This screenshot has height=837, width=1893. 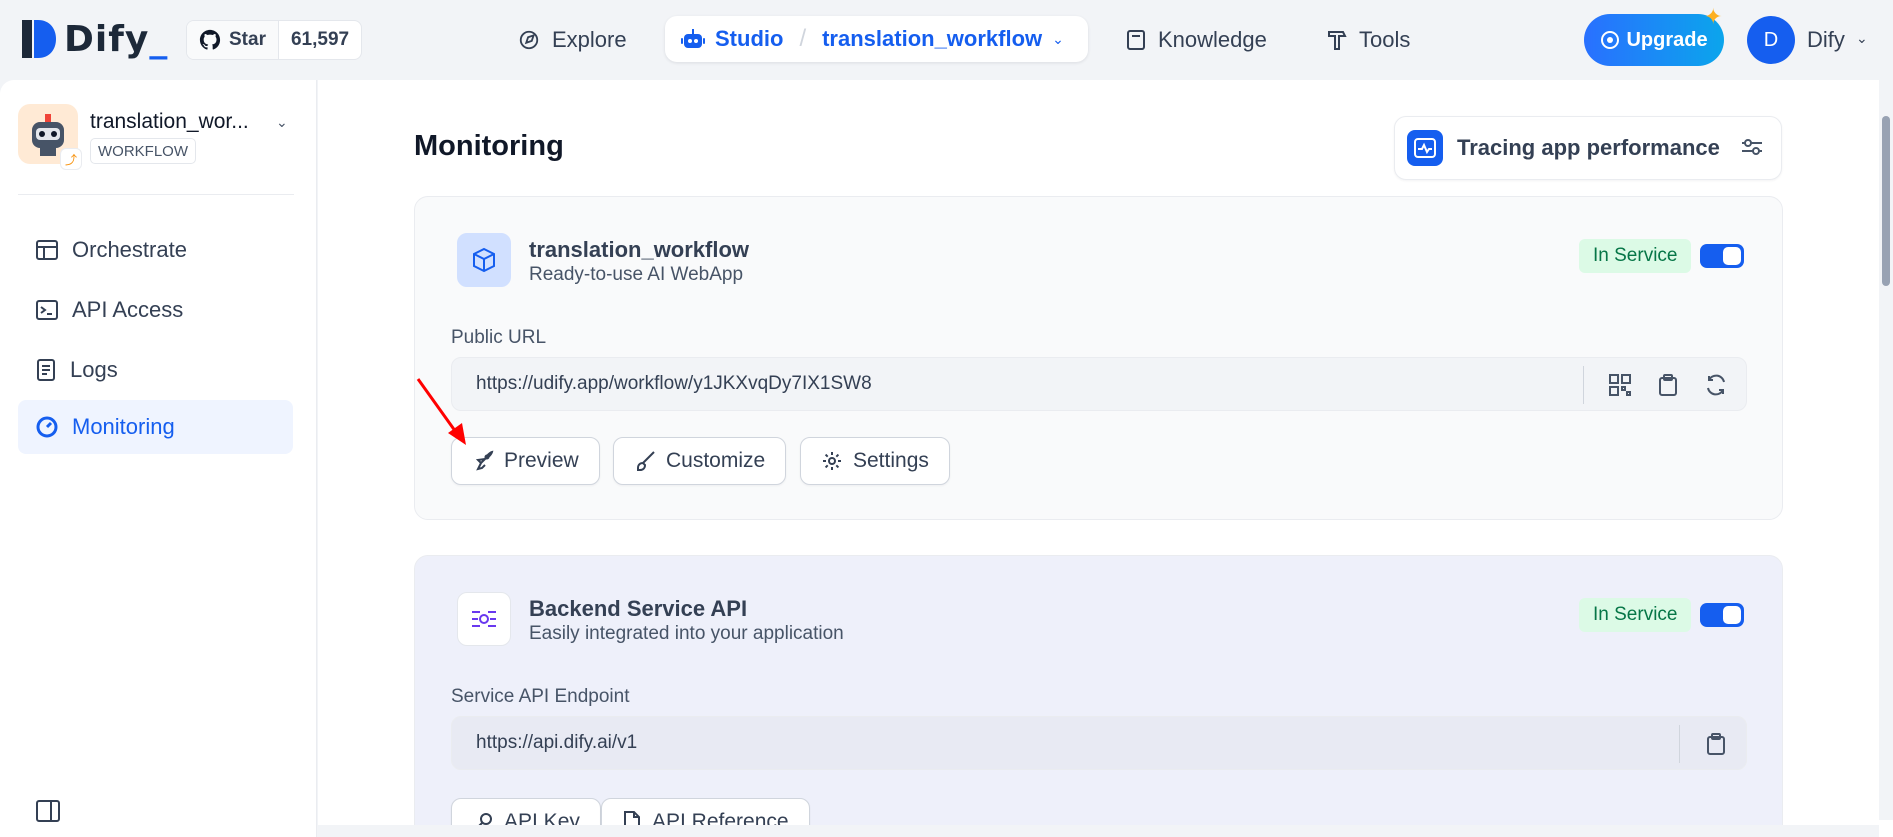 I want to click on avatar: D, so click(x=1771, y=40).